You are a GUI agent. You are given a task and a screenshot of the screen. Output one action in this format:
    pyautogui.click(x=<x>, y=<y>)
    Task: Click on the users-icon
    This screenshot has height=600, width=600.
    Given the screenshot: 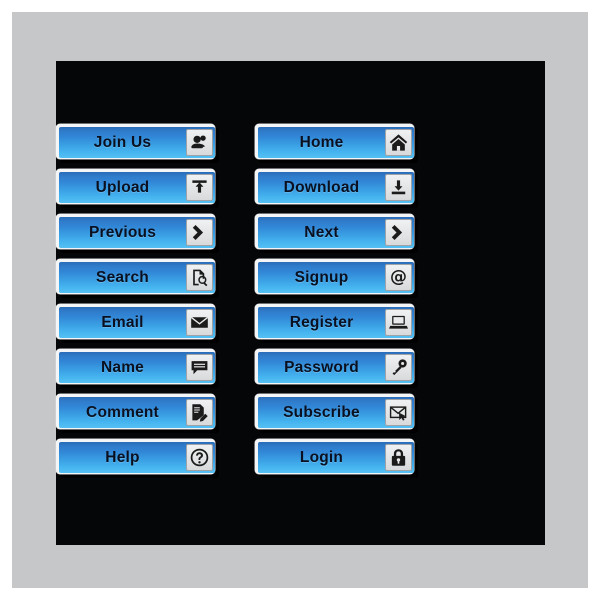 What is the action you would take?
    pyautogui.click(x=198, y=142)
    